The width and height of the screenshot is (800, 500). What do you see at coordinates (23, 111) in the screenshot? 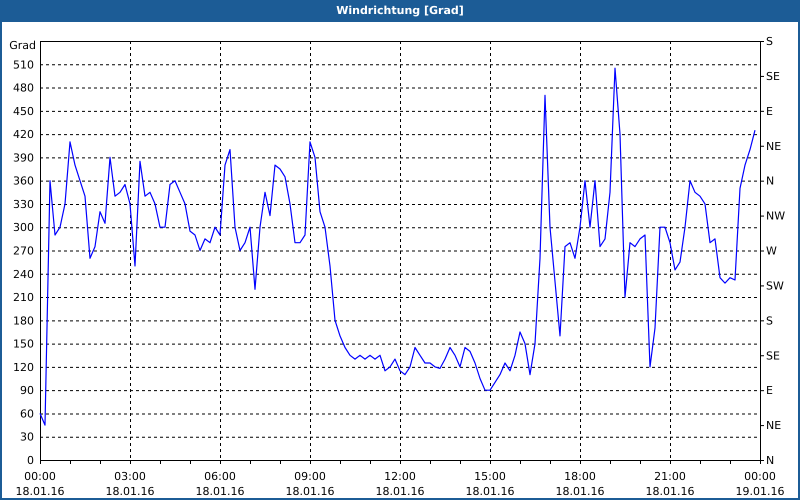
I see `y-tick-label: 450` at bounding box center [23, 111].